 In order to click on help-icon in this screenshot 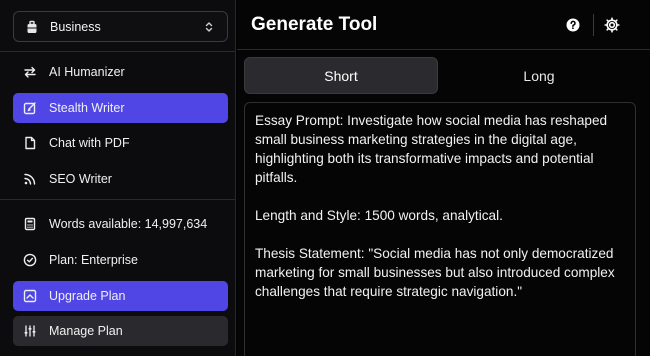, I will do `click(573, 28)`.